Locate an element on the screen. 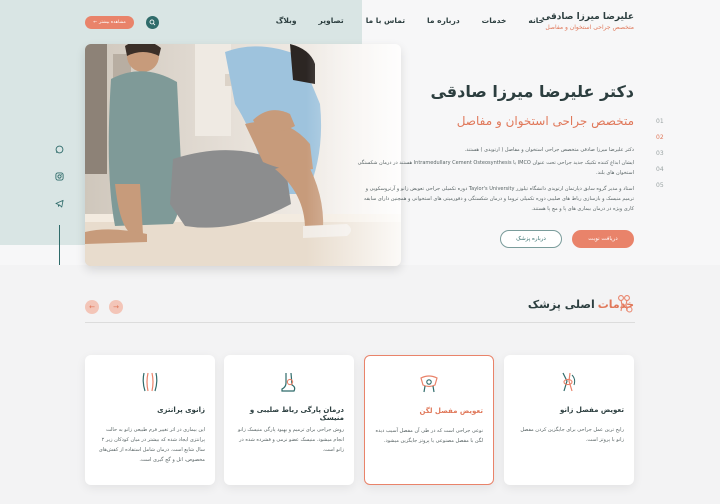  nav-item-blog: وبلاگ is located at coordinates (286, 20).